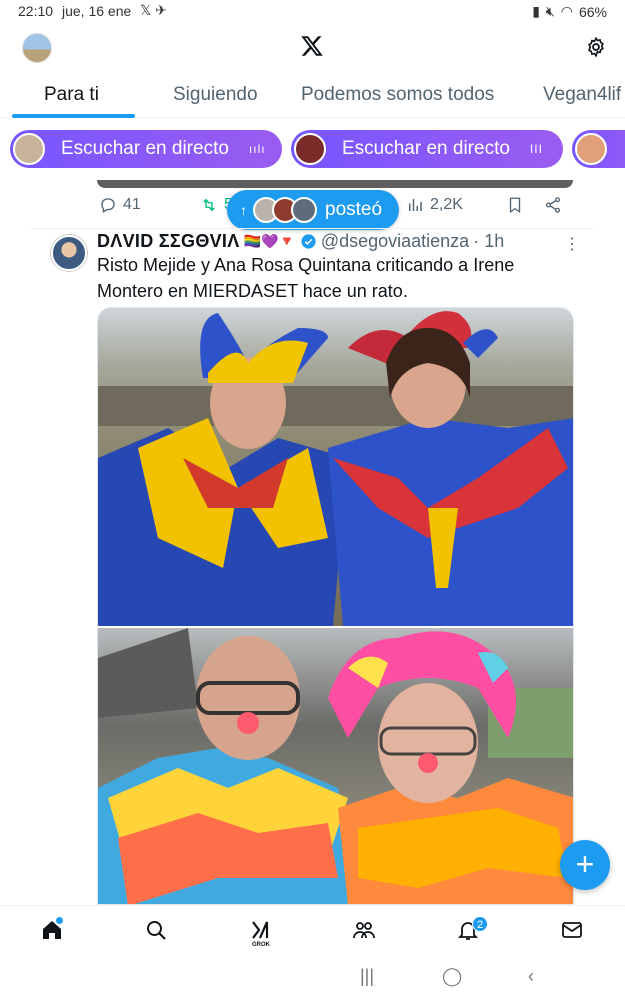 This screenshot has width=625, height=1000. What do you see at coordinates (531, 976) in the screenshot?
I see `back-icon: ‹` at bounding box center [531, 976].